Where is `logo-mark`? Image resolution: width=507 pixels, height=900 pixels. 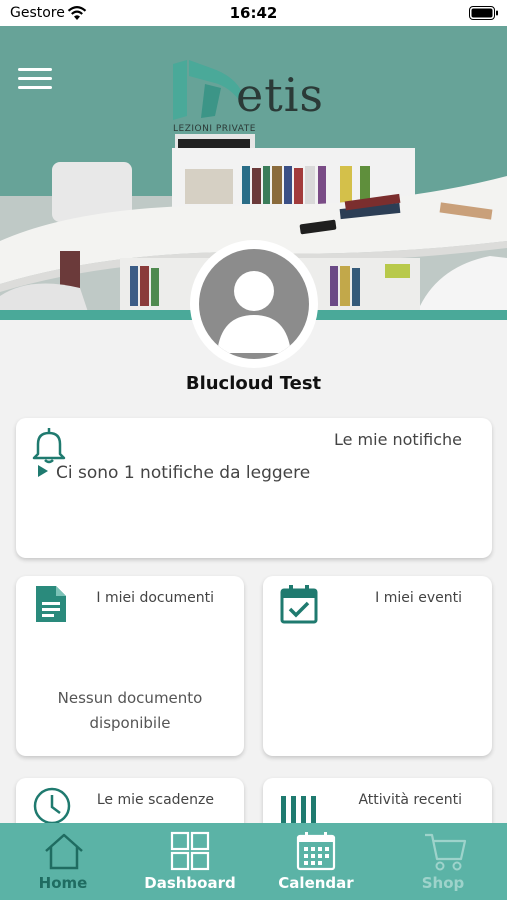 logo-mark is located at coordinates (208, 90).